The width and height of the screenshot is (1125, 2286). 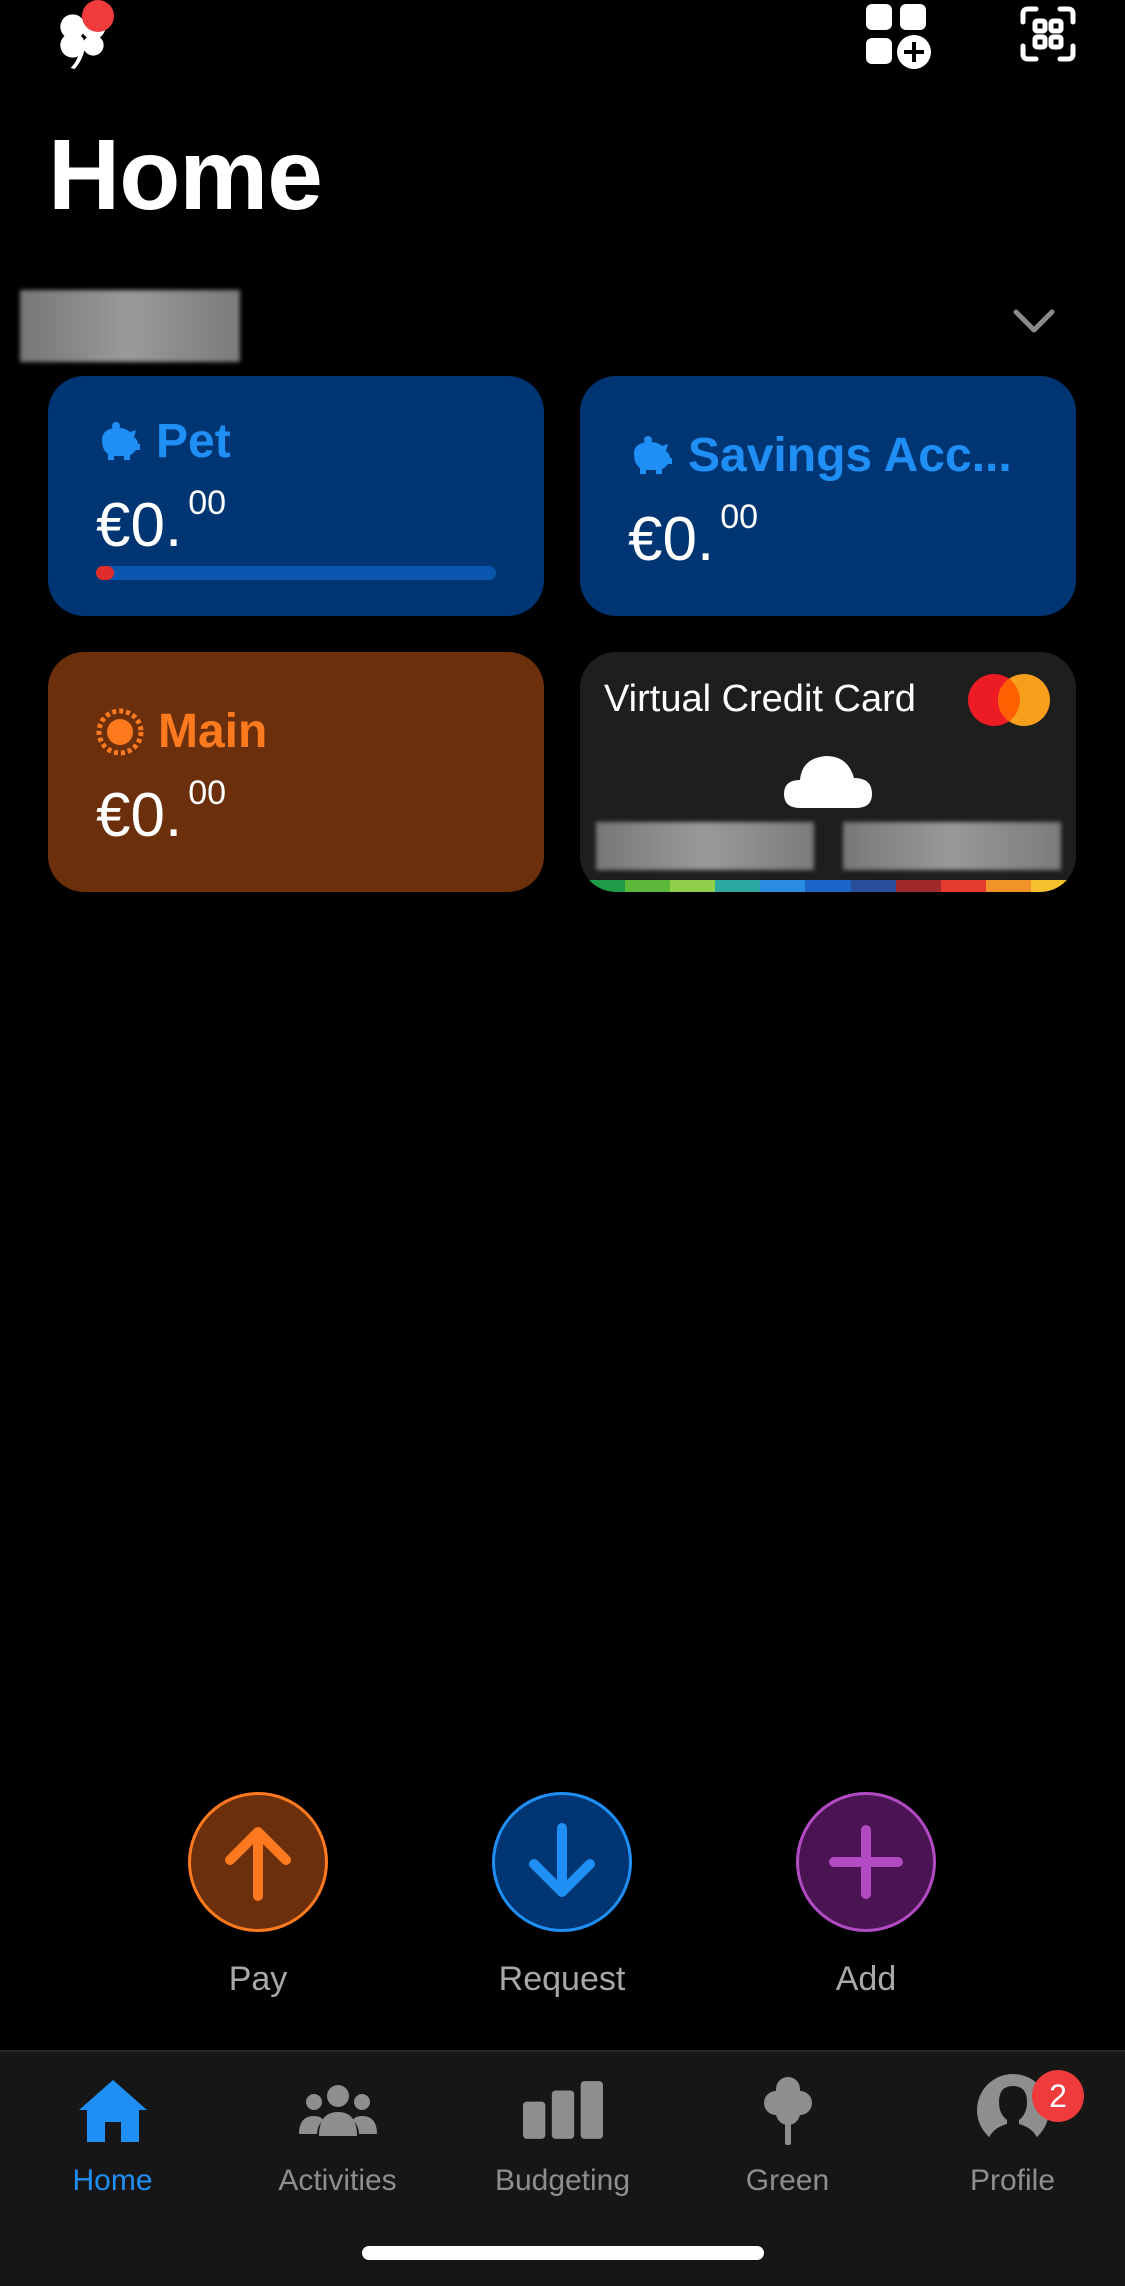 What do you see at coordinates (337, 2145) in the screenshot?
I see `tab-activities: Activities` at bounding box center [337, 2145].